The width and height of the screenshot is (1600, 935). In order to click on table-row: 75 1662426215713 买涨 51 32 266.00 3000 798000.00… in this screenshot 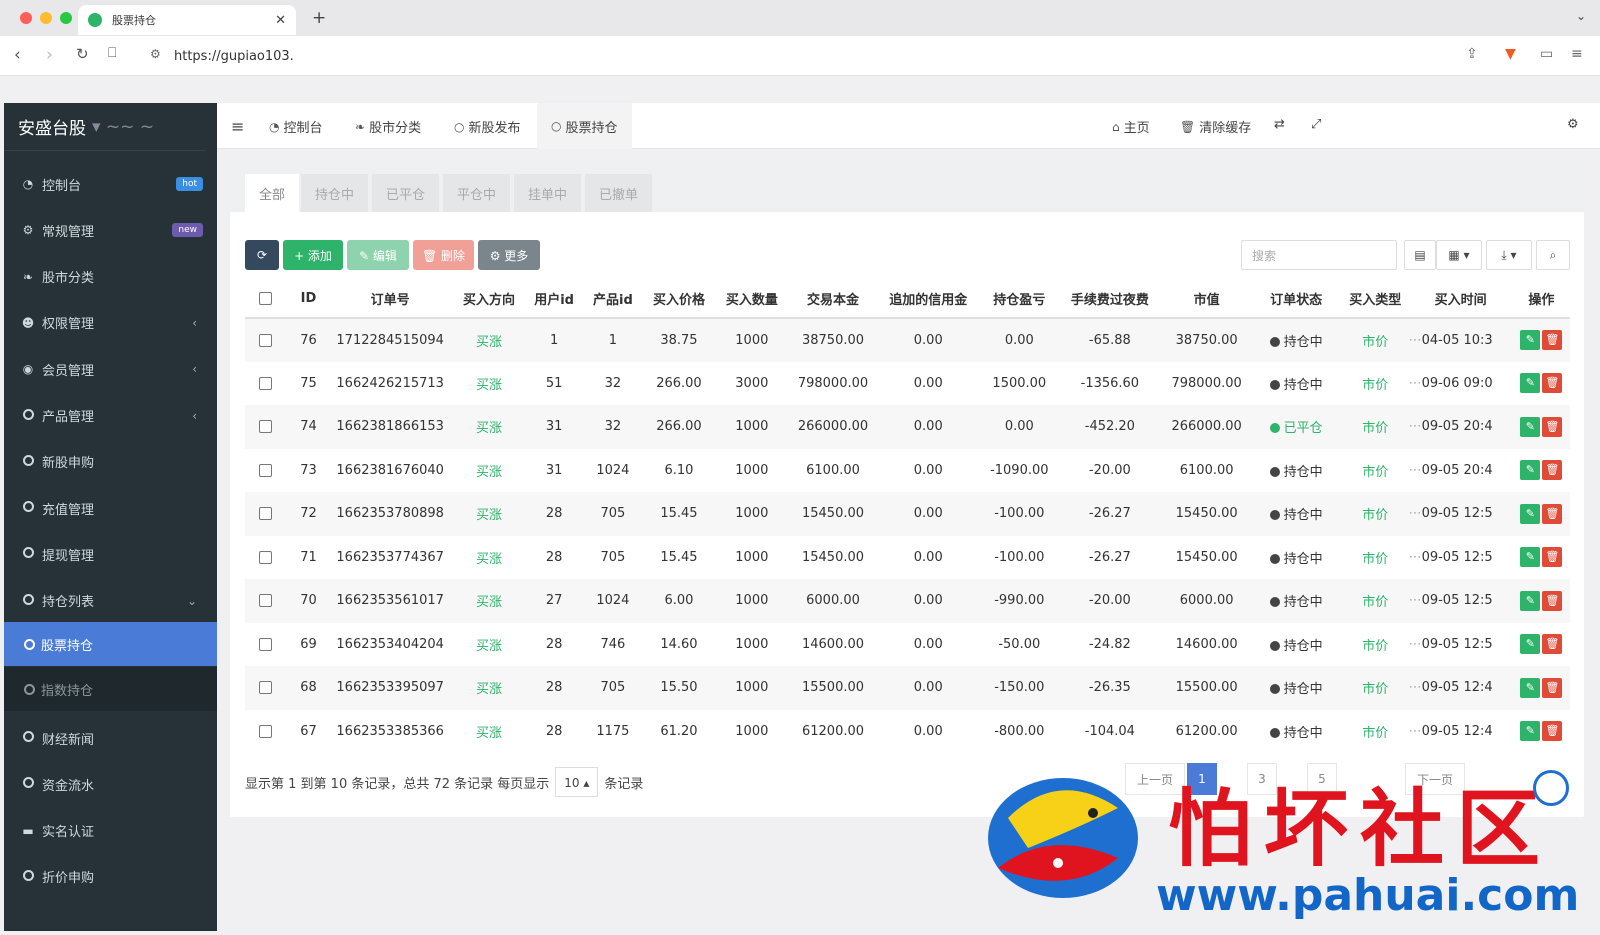, I will do `click(907, 384)`.